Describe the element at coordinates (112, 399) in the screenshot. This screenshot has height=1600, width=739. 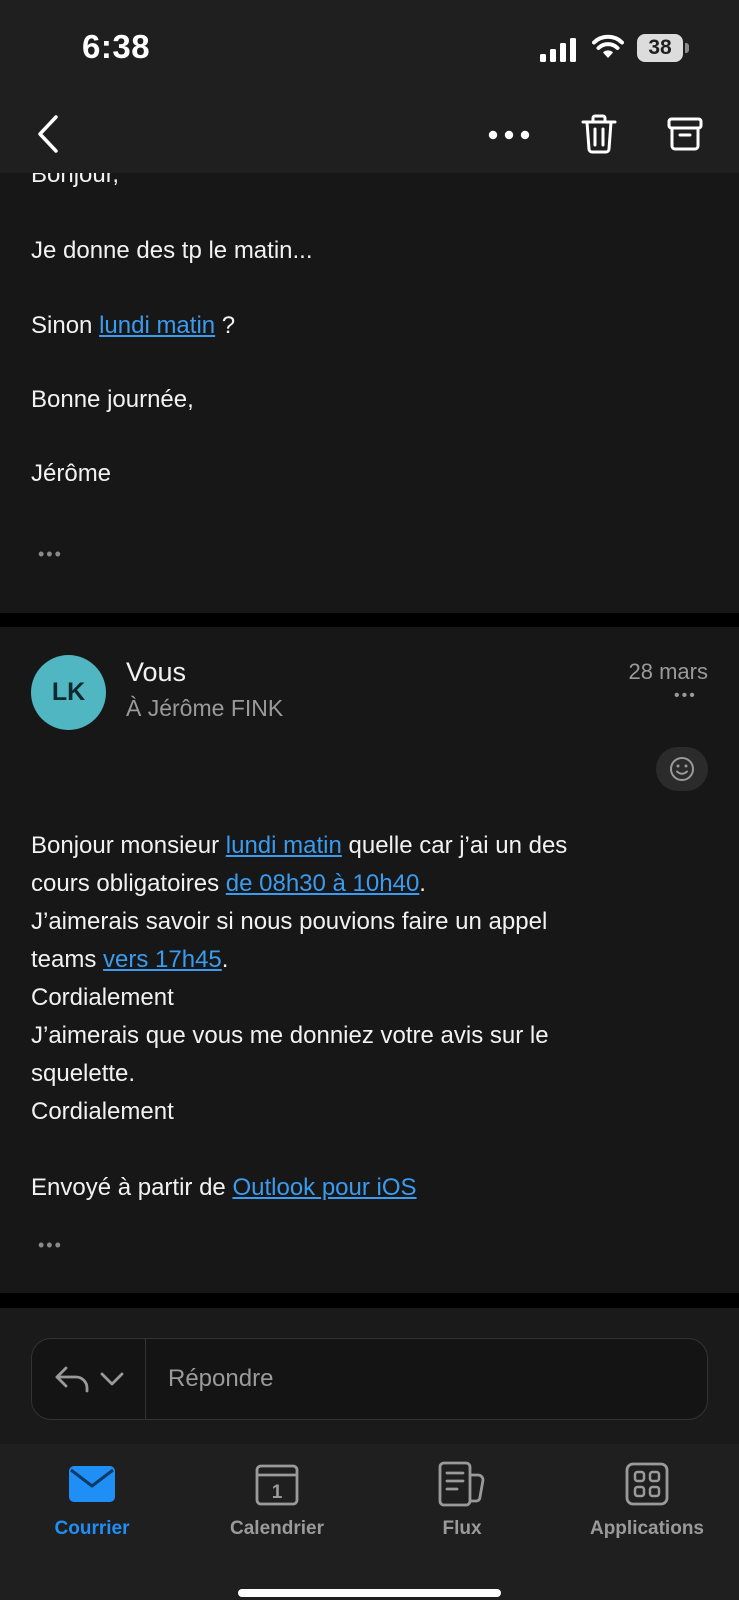
I see `message-closing: Bonne journée,` at that location.